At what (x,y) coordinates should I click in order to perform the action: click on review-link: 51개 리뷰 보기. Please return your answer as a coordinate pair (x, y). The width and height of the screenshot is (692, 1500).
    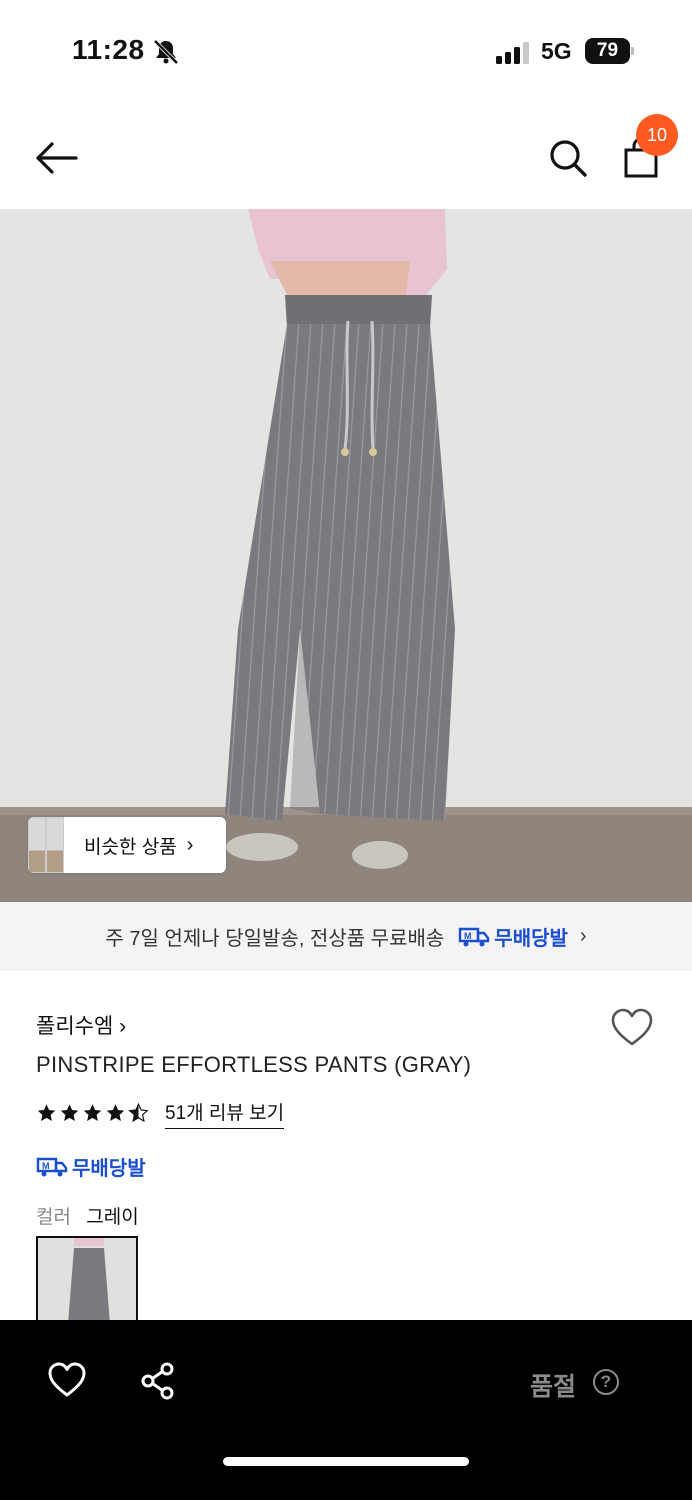
    Looking at the image, I should click on (225, 1113).